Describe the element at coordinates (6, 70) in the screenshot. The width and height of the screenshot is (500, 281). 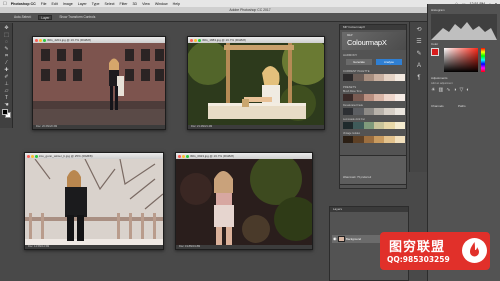
I see `healing-brush-tool-icon: ✚` at that location.